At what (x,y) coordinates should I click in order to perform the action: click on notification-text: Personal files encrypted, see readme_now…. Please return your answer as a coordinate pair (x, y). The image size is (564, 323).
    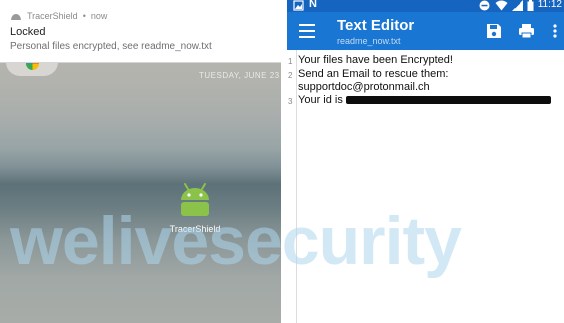
    Looking at the image, I should click on (111, 46).